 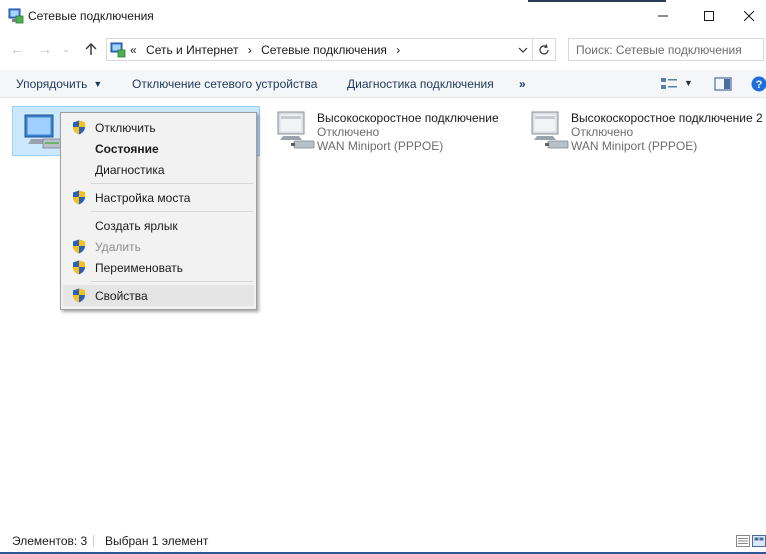 I want to click on menu-item-label: Отключить, so click(x=125, y=128).